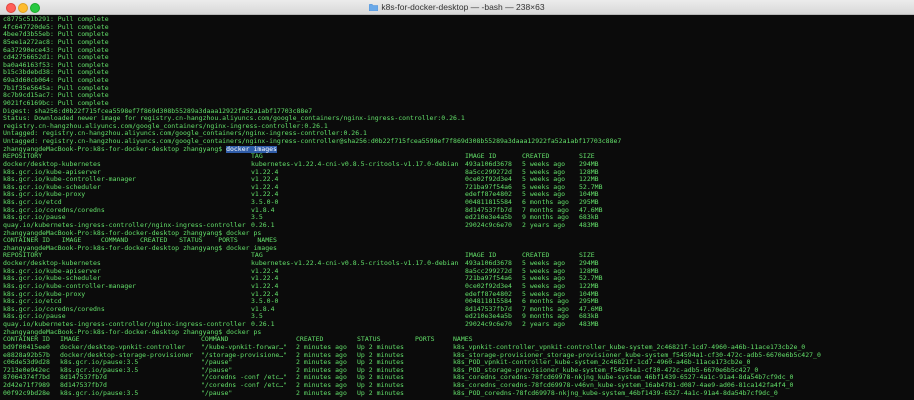 This screenshot has width=914, height=400. Describe the element at coordinates (34, 317) in the screenshot. I see `table-cell: k8s.gcr.io/pause` at that location.